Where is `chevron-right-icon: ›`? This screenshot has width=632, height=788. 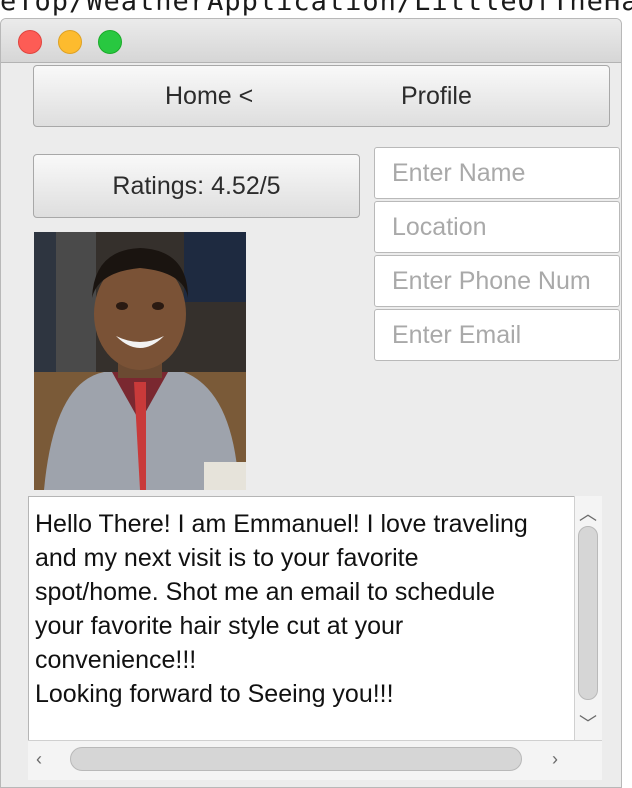
chevron-right-icon: › is located at coordinates (555, 759).